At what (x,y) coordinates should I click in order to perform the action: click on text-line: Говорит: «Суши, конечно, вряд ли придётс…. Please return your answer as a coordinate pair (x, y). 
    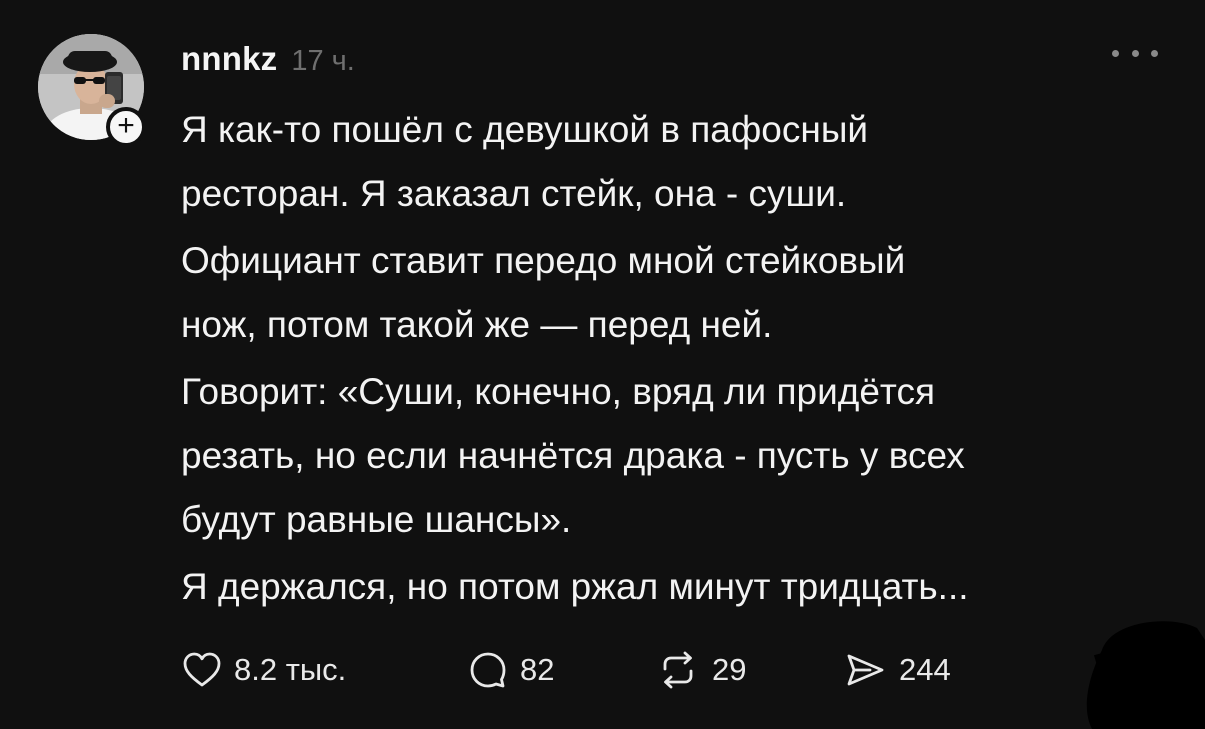
    Looking at the image, I should click on (558, 391).